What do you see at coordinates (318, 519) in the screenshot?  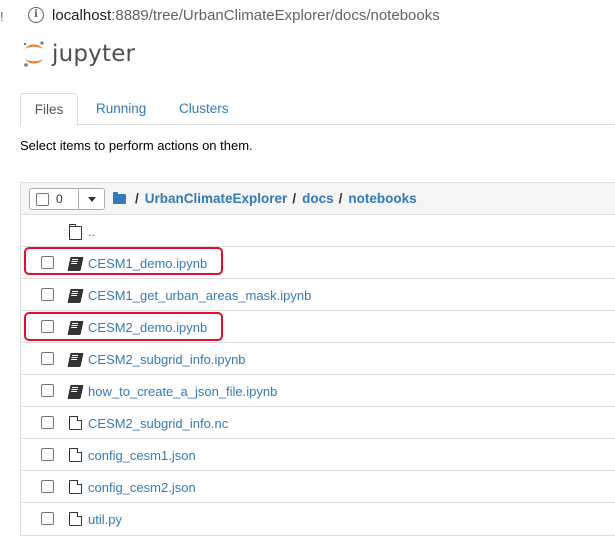 I see `list-item: util.py` at bounding box center [318, 519].